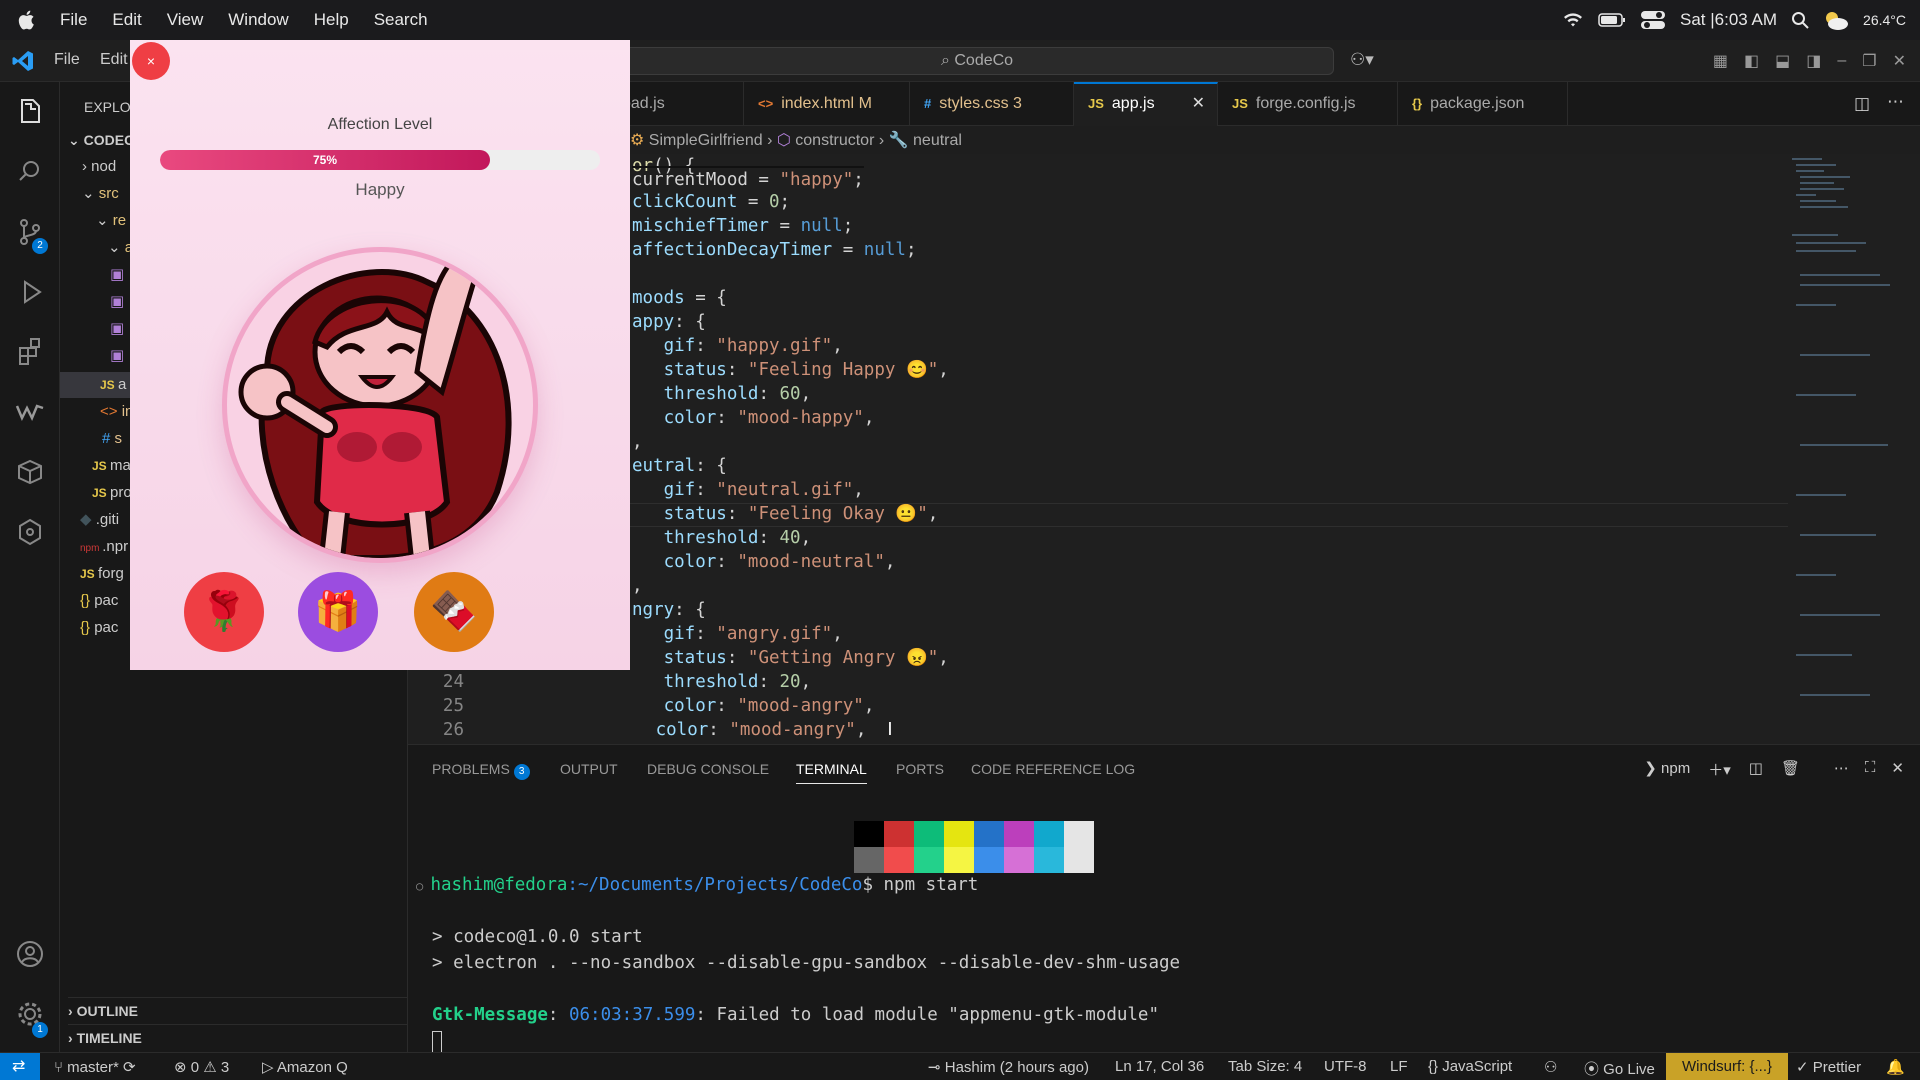 The height and width of the screenshot is (1080, 1920). I want to click on tab-package-json: {} package.json, so click(1483, 104).